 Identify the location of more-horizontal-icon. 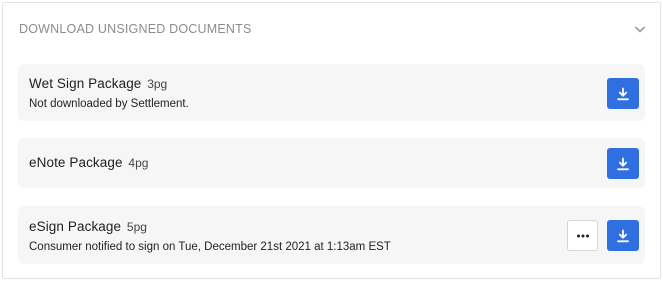
(582, 235).